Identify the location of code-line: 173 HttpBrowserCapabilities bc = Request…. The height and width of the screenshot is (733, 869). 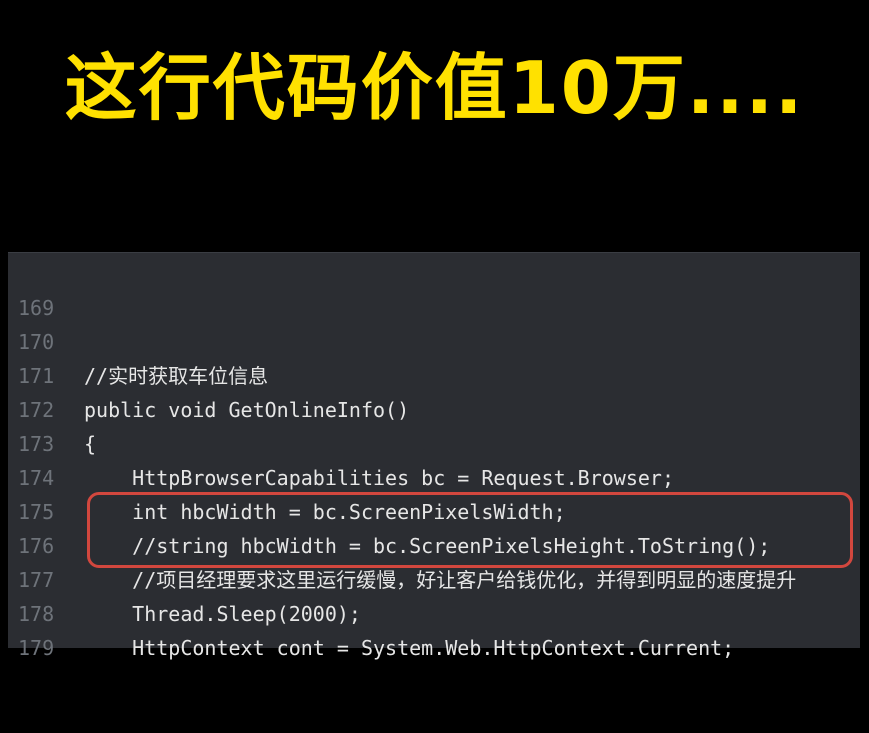
(434, 441).